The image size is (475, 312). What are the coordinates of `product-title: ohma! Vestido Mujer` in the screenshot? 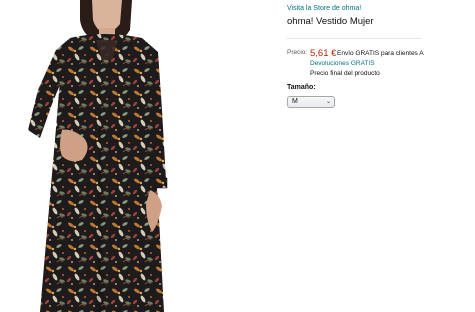 It's located at (330, 21).